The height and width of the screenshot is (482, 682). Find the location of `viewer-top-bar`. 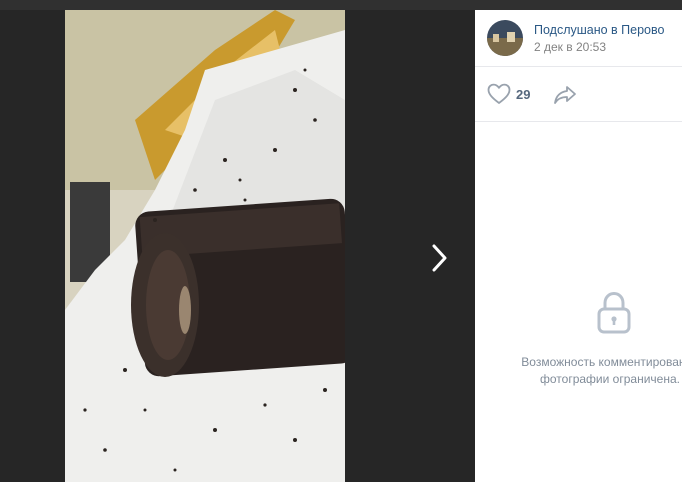

viewer-top-bar is located at coordinates (341, 5).